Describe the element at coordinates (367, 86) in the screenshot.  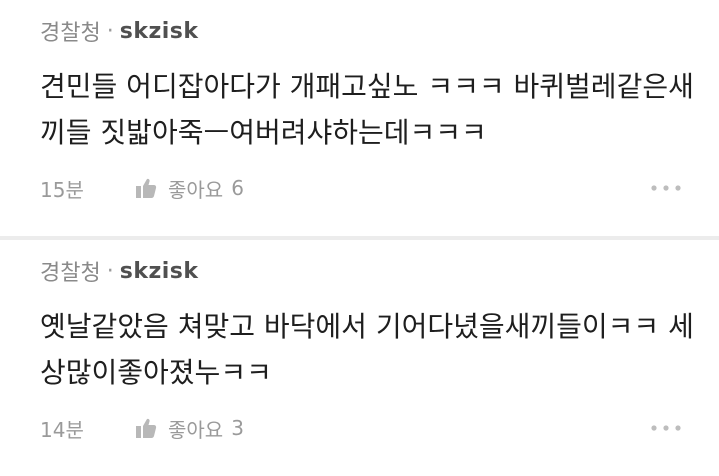
I see `comment-text-line: 견민들 어디잡아다가 개패고싶노 ㅋㅋㅋ 바퀴벌레같은새` at that location.